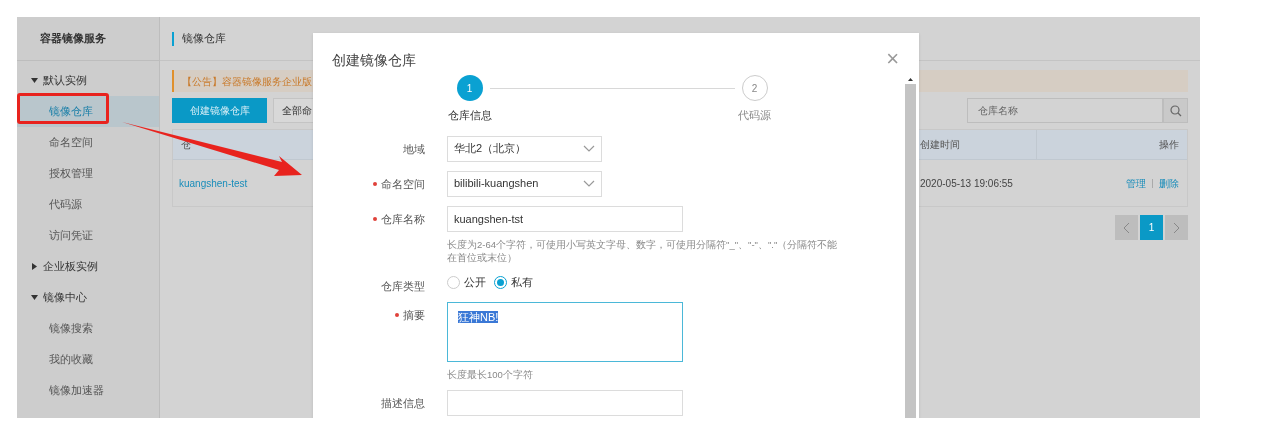 This screenshot has width=1286, height=446. Describe the element at coordinates (374, 60) in the screenshot. I see `dialog-title: 创建镜像仓库` at that location.